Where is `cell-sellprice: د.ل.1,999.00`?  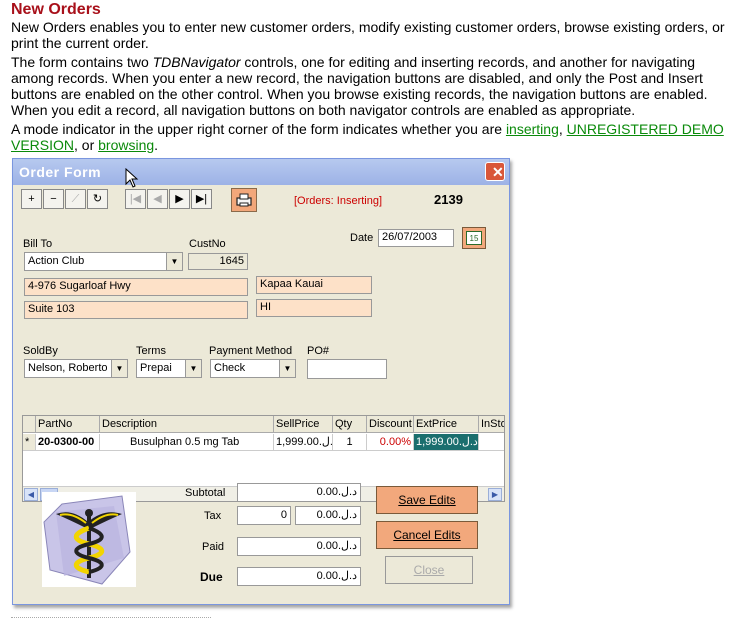
cell-sellprice: د.ل.1,999.00 is located at coordinates (303, 442).